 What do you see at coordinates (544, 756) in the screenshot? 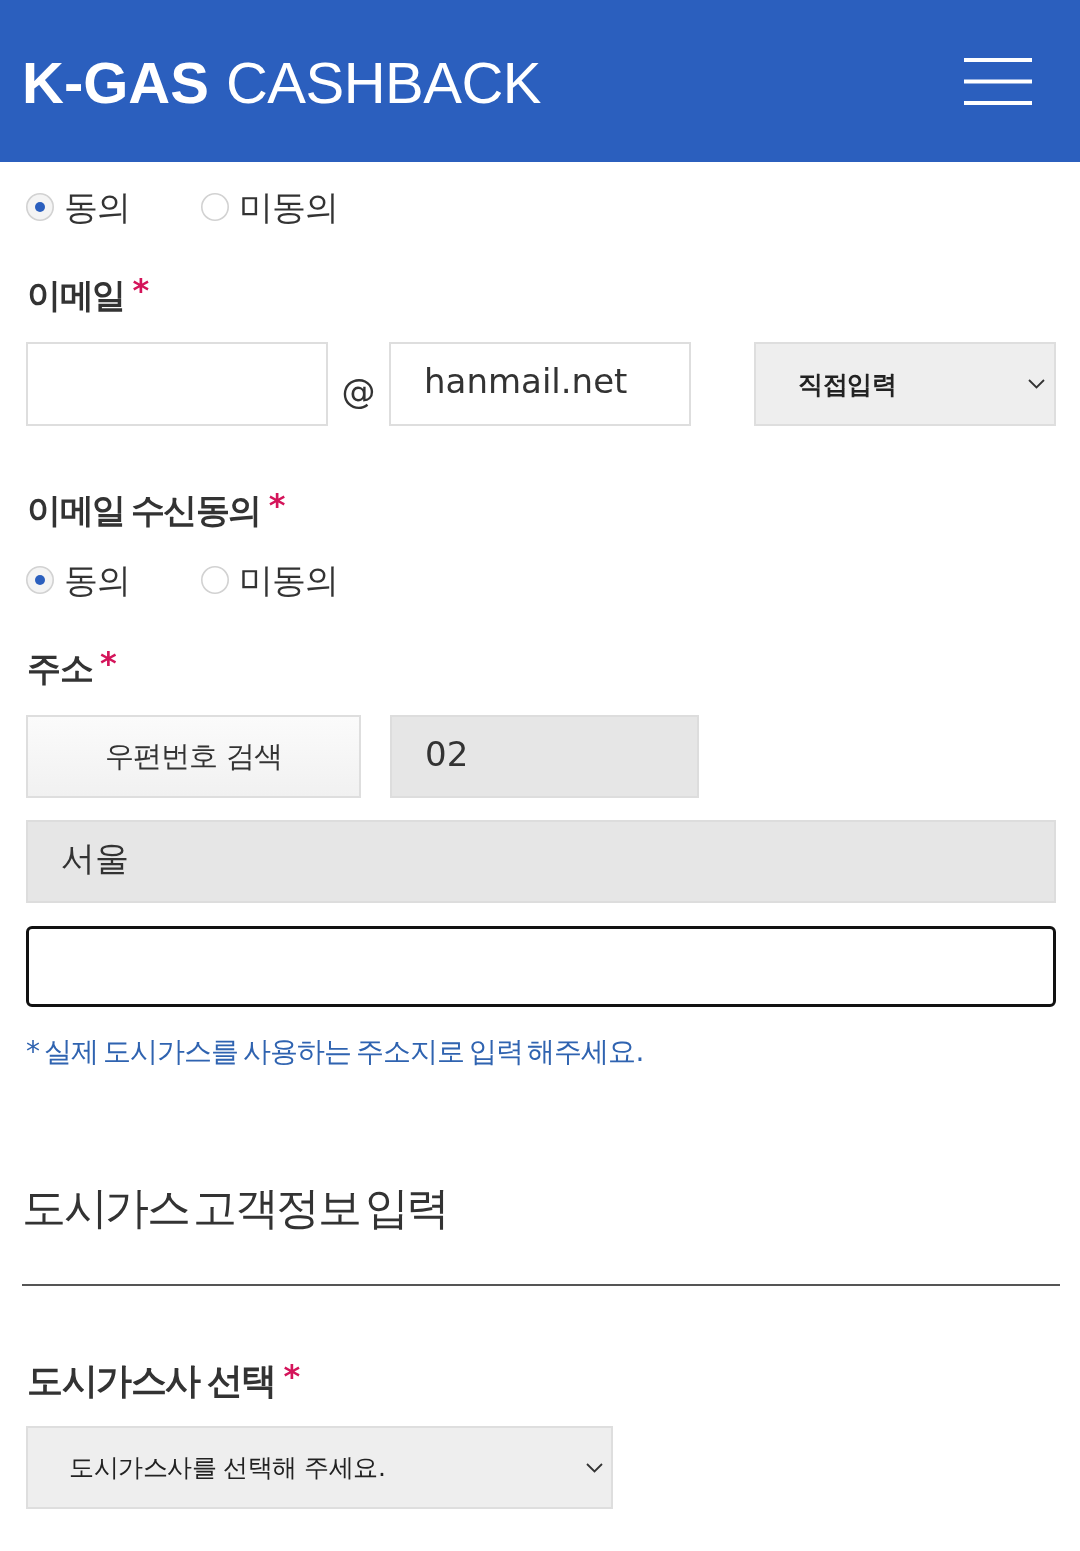
I see `zip-code-field: 02` at bounding box center [544, 756].